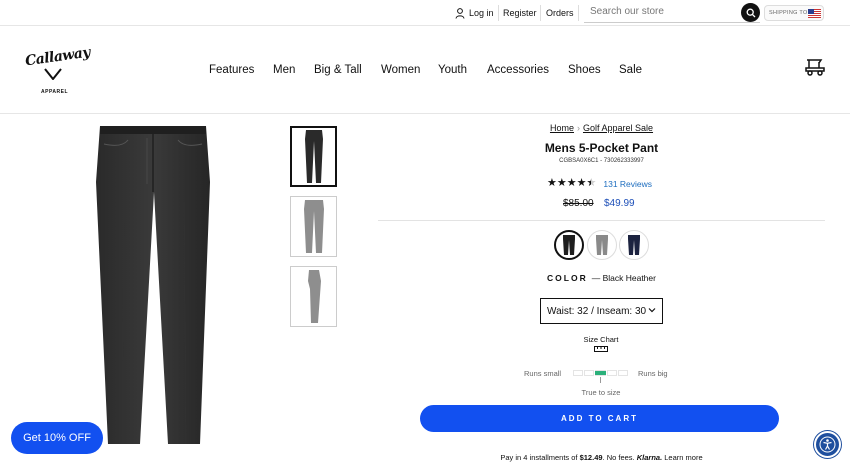 The image size is (850, 467). Describe the element at coordinates (584, 70) in the screenshot. I see `nav-shoes: Shoes` at that location.